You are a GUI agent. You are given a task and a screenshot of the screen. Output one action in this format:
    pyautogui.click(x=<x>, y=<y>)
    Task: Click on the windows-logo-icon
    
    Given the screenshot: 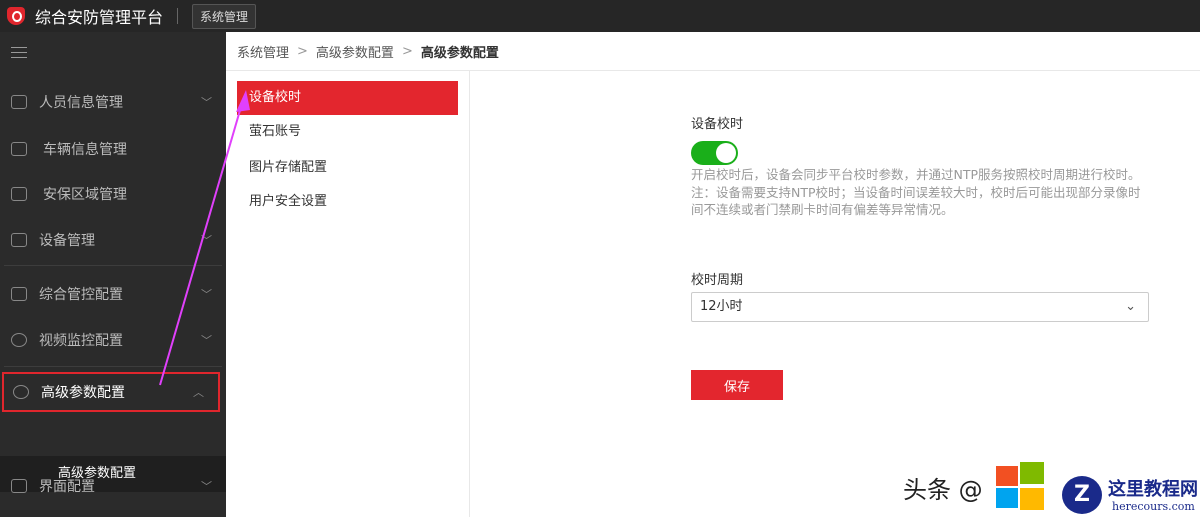 What is the action you would take?
    pyautogui.click(x=1021, y=487)
    